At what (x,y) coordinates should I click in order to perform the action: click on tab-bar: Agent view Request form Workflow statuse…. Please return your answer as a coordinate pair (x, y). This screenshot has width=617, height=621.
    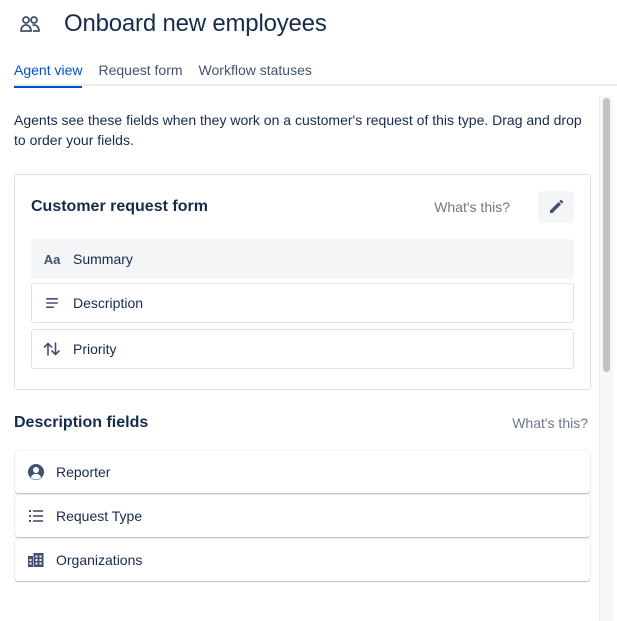
    Looking at the image, I should click on (315, 75).